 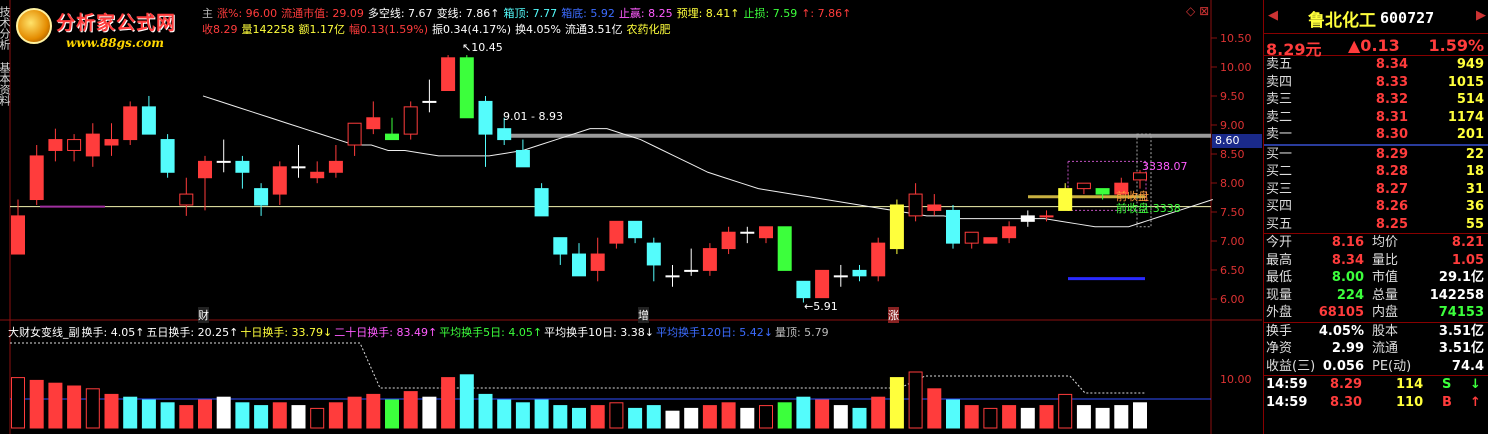 What do you see at coordinates (1385, 295) in the screenshot?
I see `row-label-2: 总量` at bounding box center [1385, 295].